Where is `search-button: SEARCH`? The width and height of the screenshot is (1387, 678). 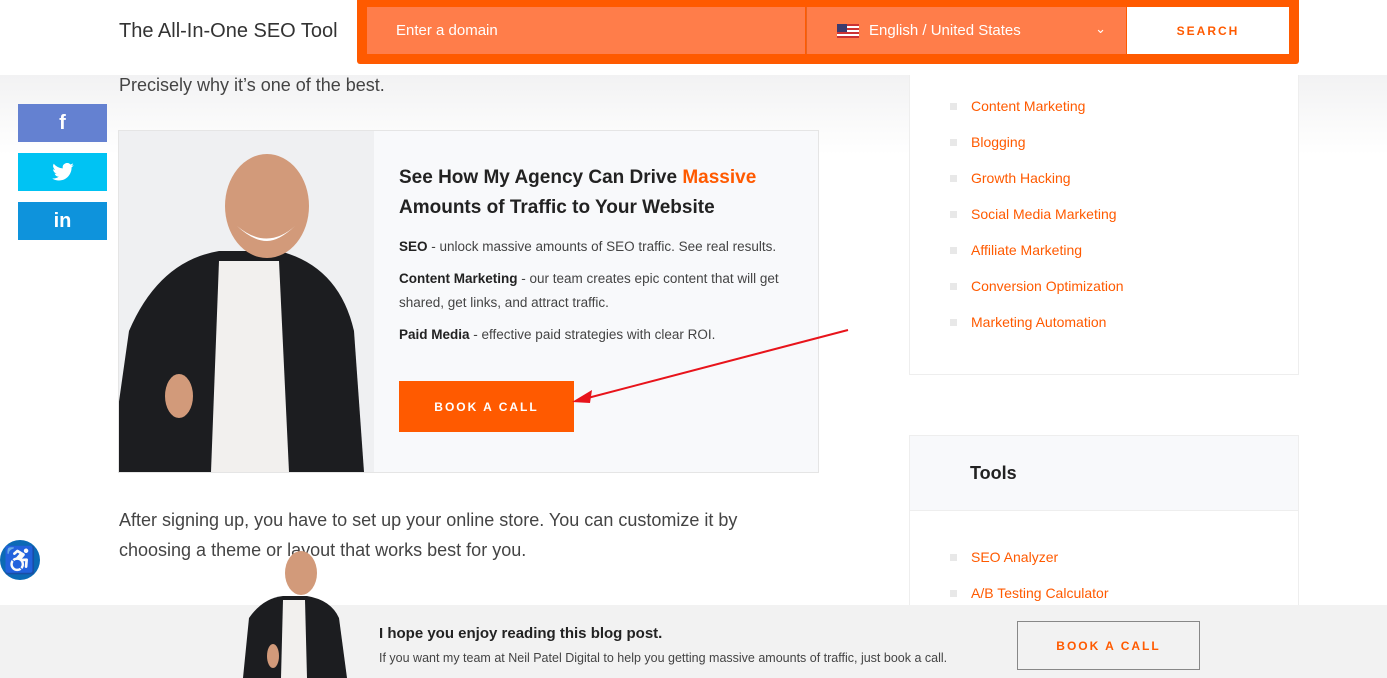 search-button: SEARCH is located at coordinates (1208, 30).